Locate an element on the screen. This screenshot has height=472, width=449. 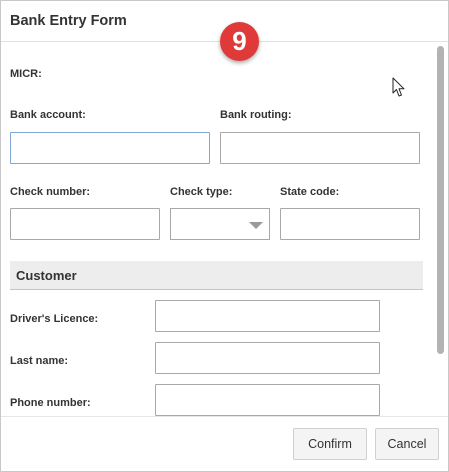
dialog-footer: Confirm Cancel is located at coordinates (224, 443).